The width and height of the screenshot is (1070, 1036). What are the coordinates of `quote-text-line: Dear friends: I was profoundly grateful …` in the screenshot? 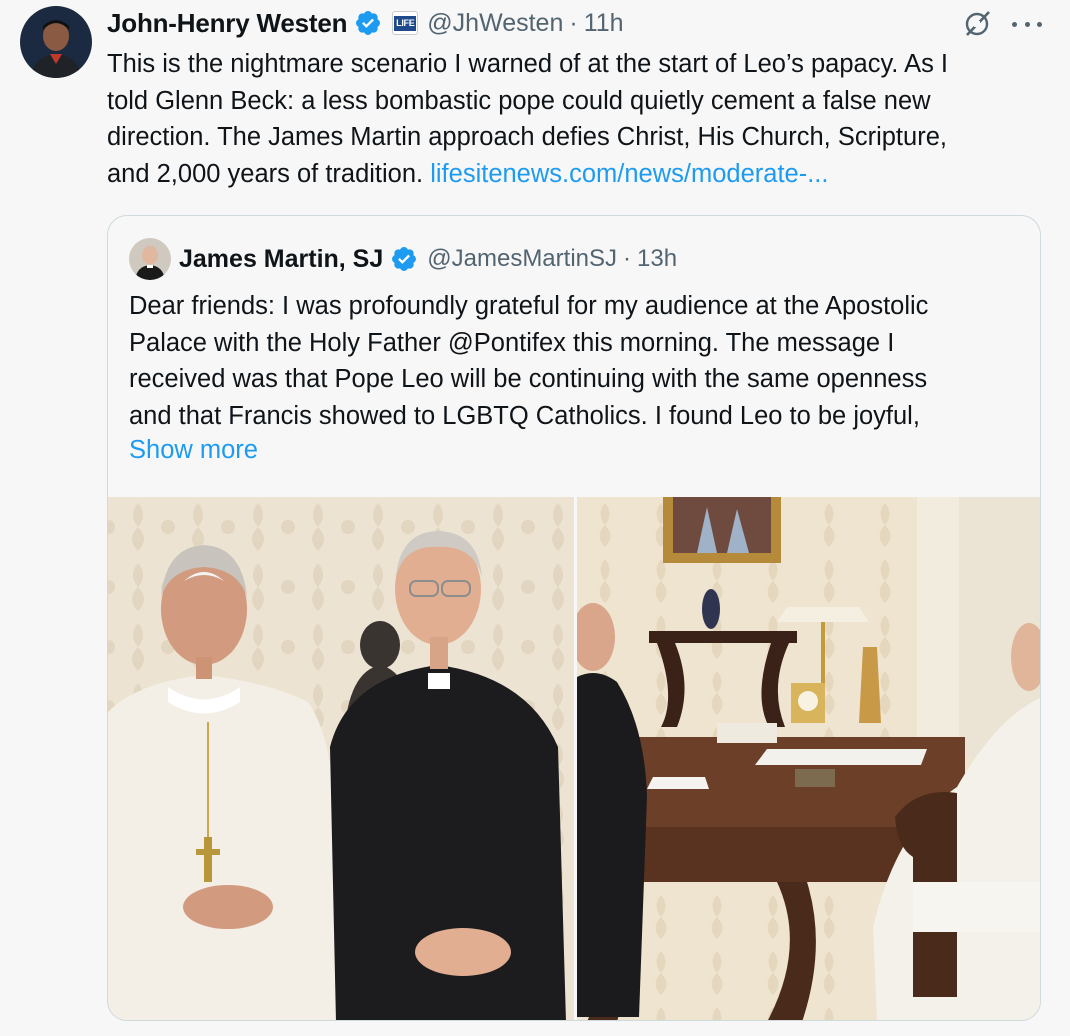 It's located at (529, 306).